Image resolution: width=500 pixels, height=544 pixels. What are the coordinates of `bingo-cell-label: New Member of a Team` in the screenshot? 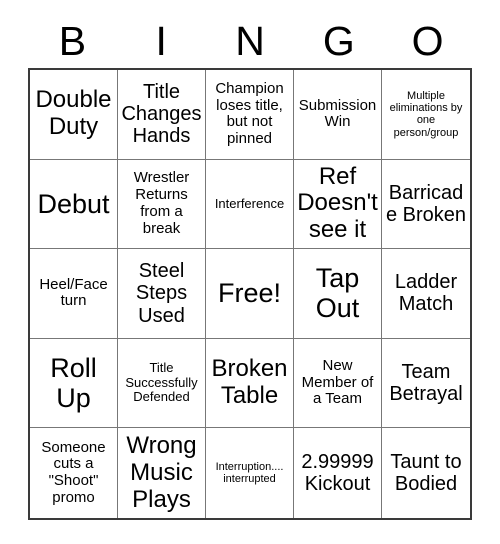 It's located at (337, 382).